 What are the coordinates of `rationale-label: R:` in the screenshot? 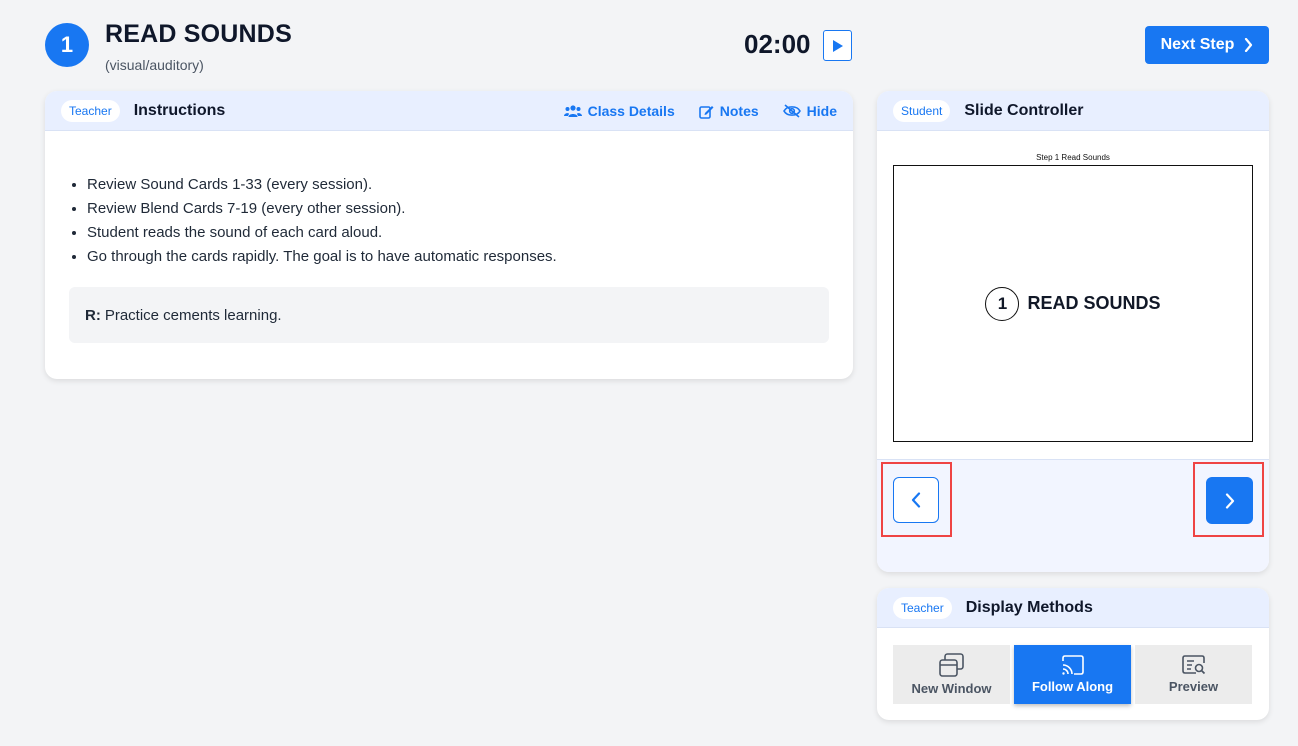 It's located at (93, 315).